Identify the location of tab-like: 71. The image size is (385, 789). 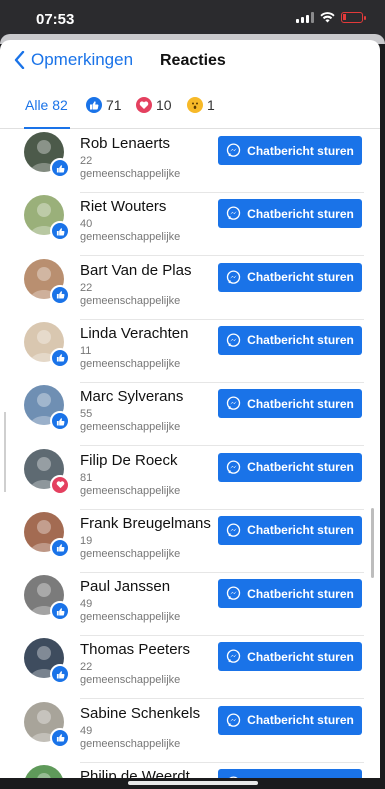
(104, 105).